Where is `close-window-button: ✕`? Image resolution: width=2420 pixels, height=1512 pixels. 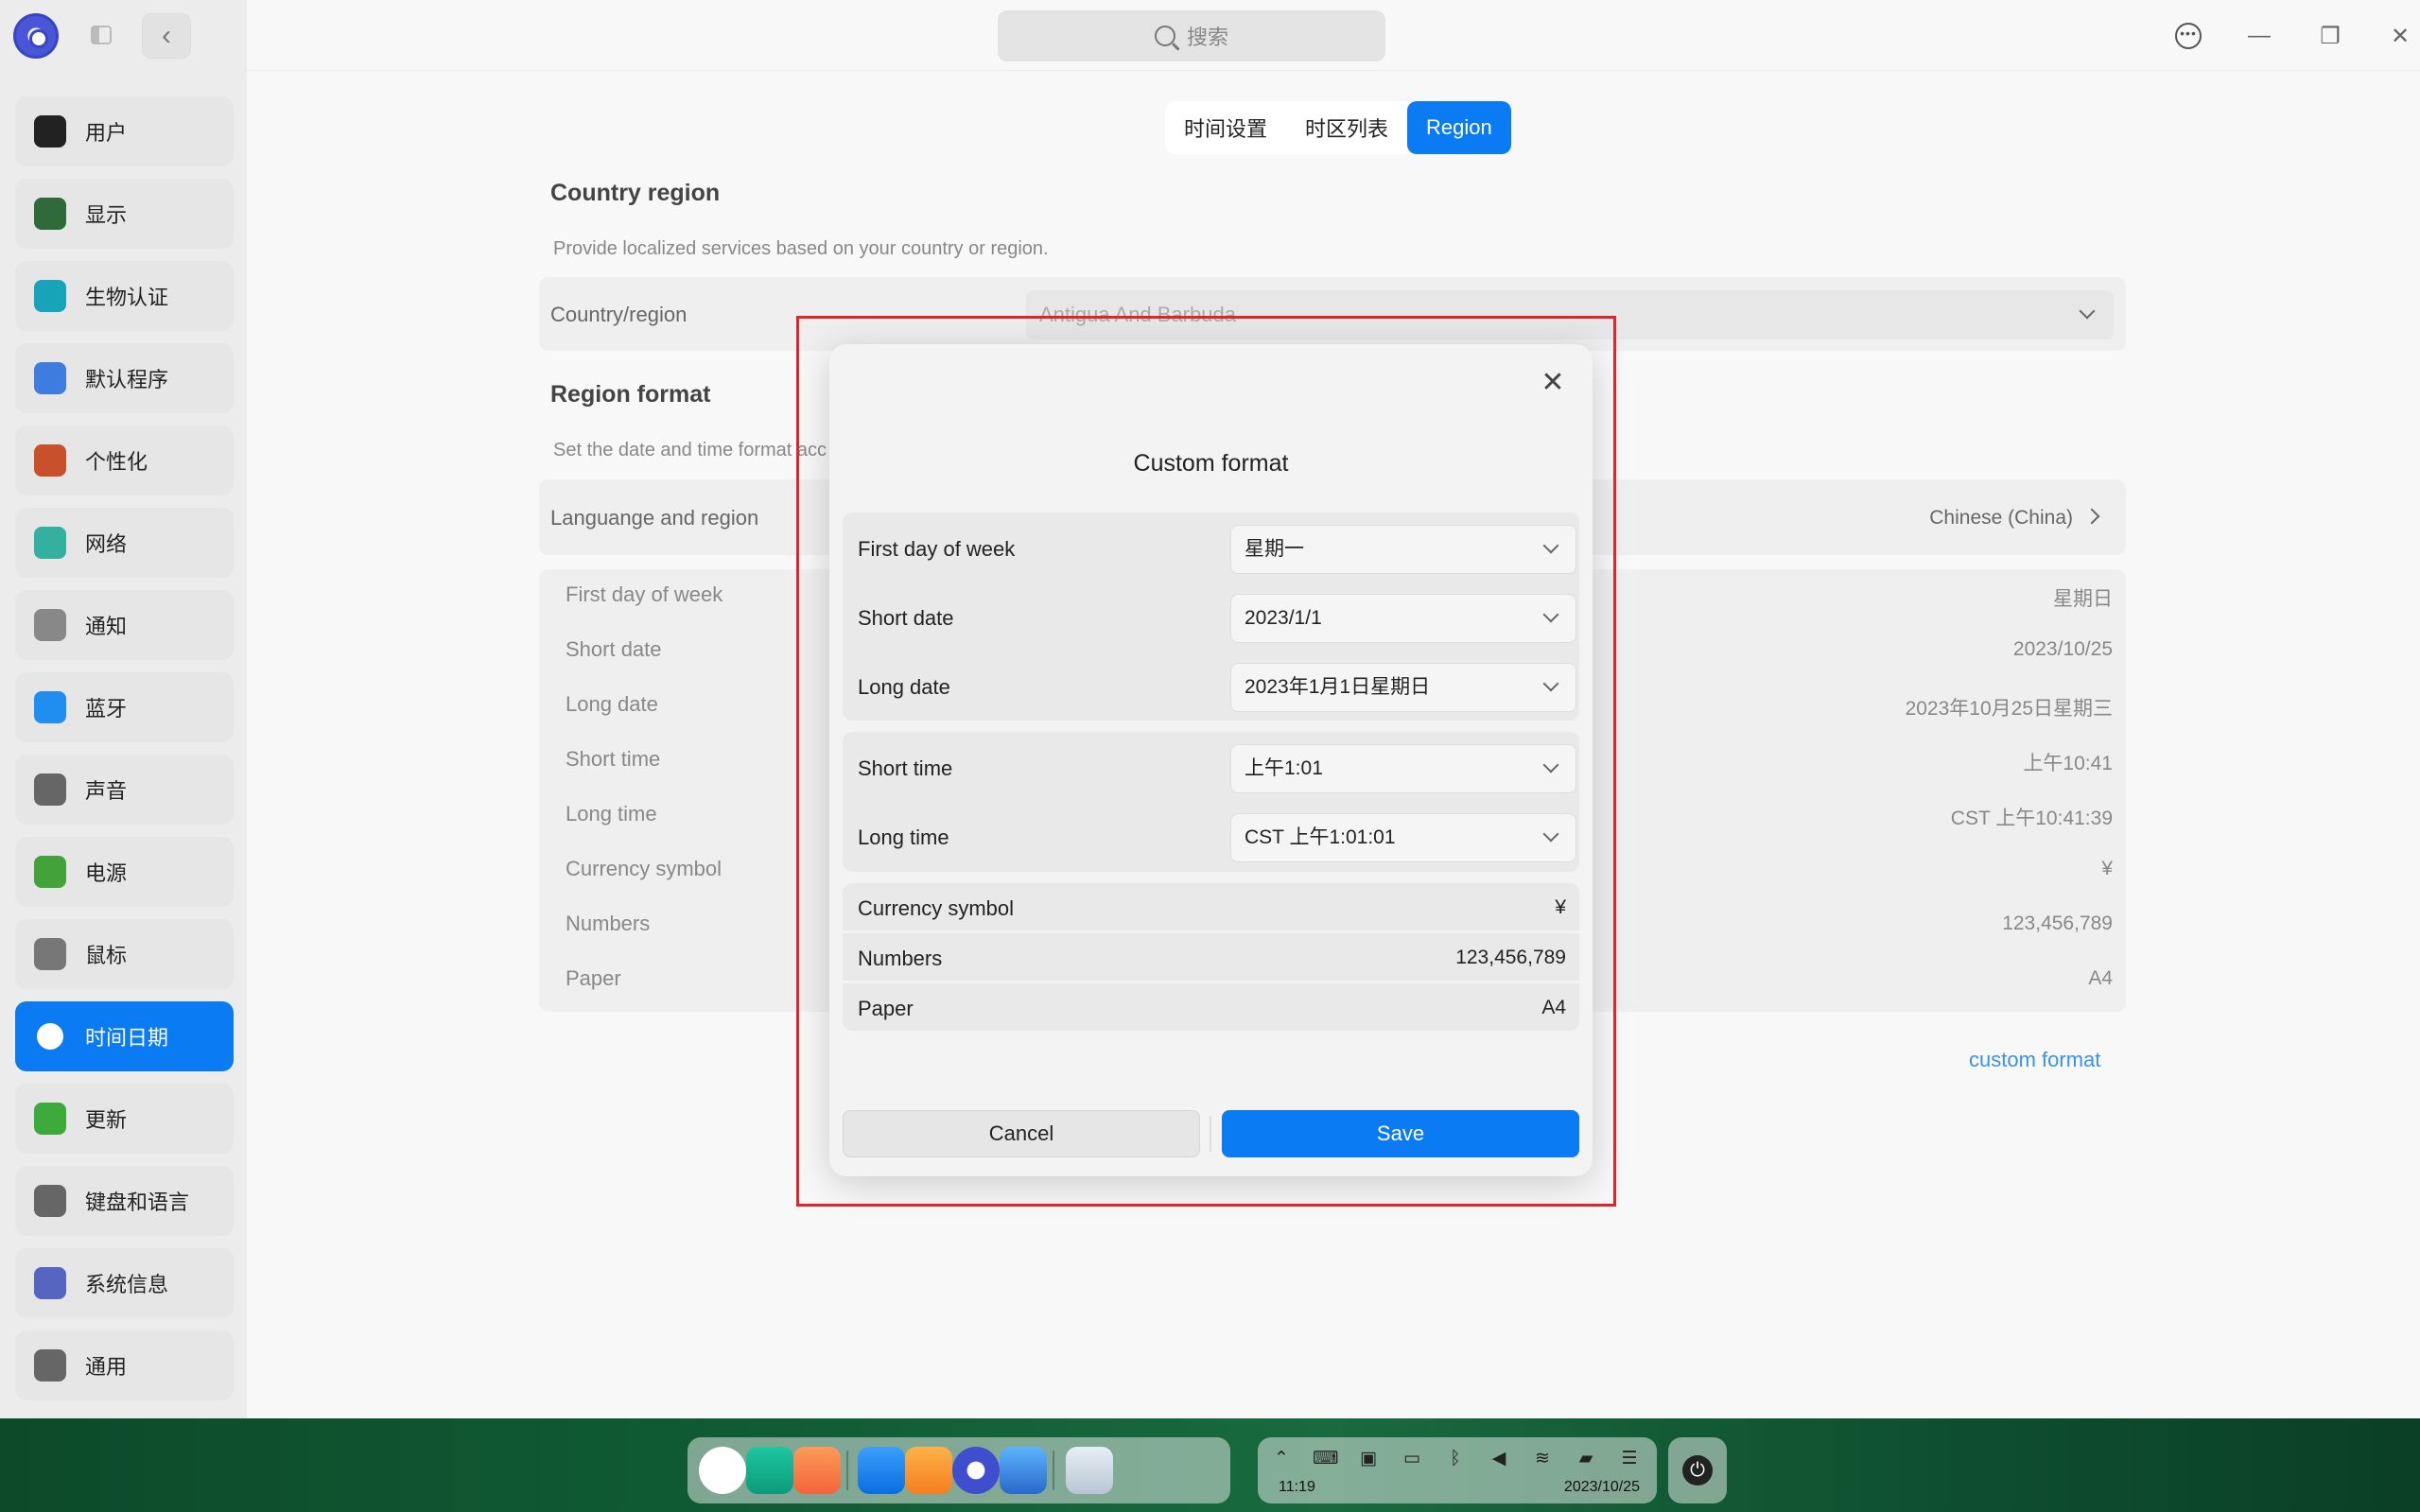
close-window-button: ✕ is located at coordinates (2400, 36).